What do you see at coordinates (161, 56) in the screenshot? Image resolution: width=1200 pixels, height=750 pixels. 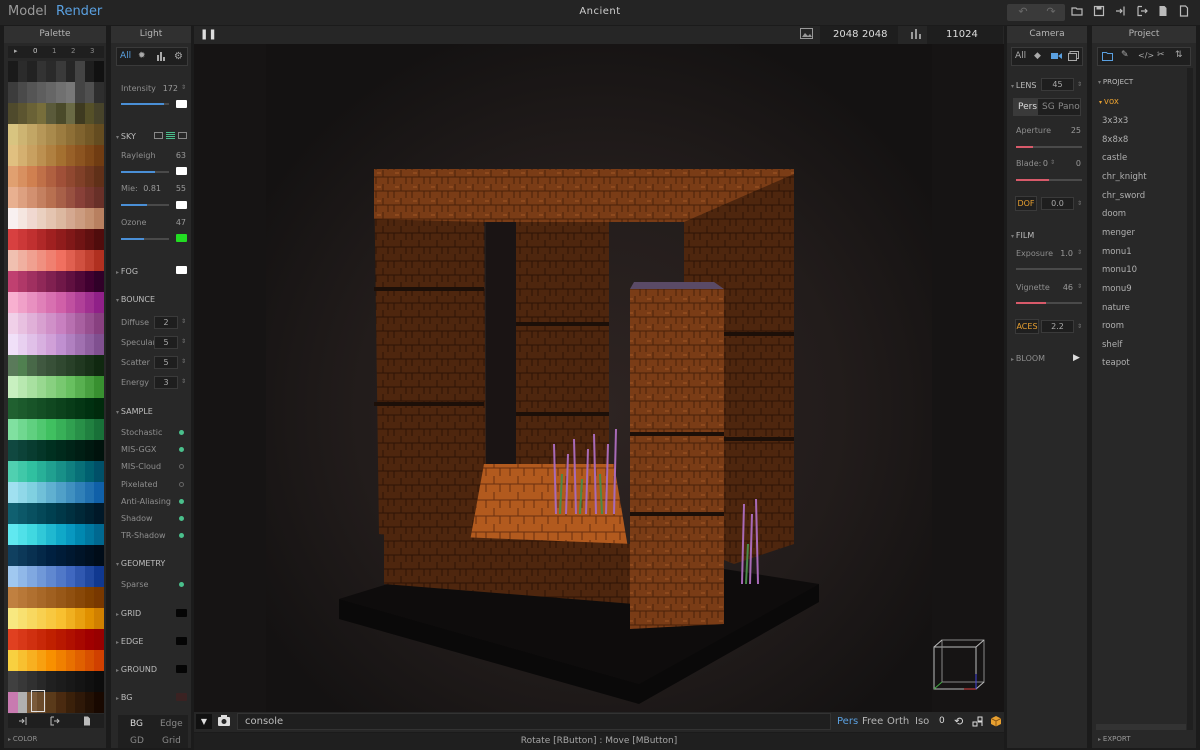 I see `histogram-icon` at bounding box center [161, 56].